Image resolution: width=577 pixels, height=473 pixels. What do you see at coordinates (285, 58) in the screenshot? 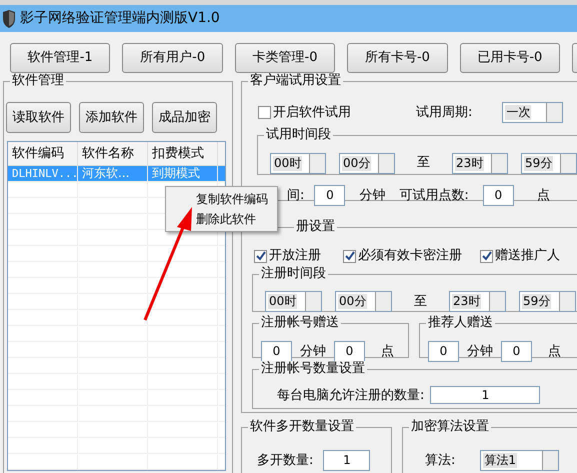
I see `tab-button: 卡类管理-0` at bounding box center [285, 58].